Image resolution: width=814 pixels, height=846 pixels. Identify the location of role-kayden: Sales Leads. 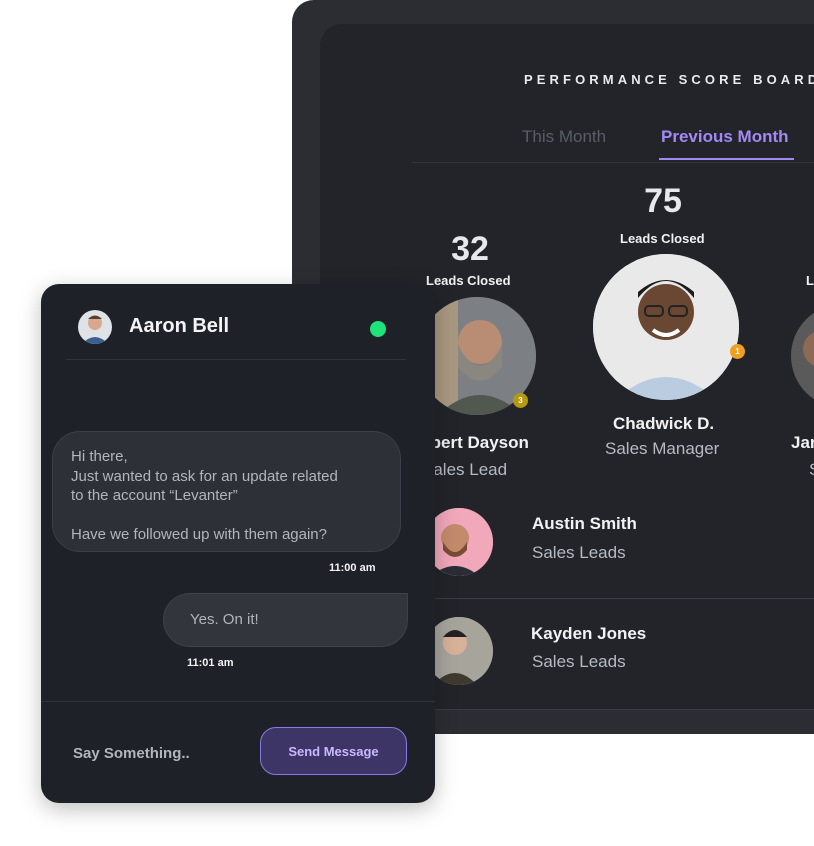
(579, 661).